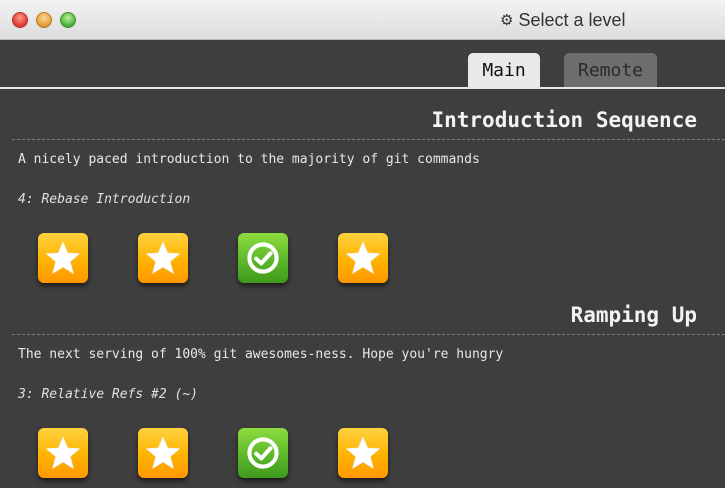  I want to click on close-window-button, so click(20, 20).